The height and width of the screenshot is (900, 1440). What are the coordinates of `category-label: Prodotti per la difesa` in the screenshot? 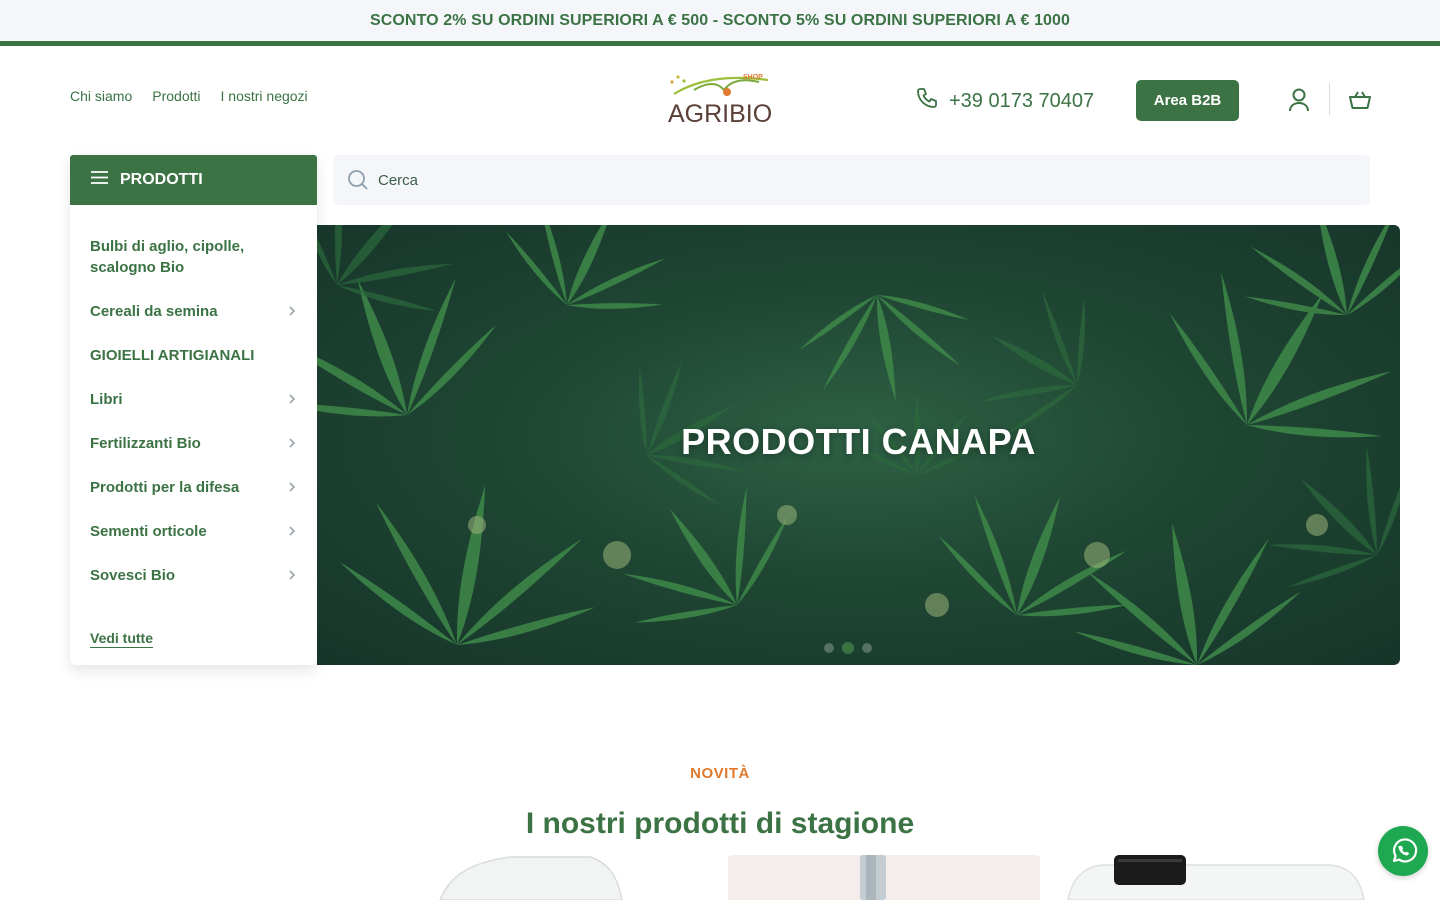 It's located at (165, 487).